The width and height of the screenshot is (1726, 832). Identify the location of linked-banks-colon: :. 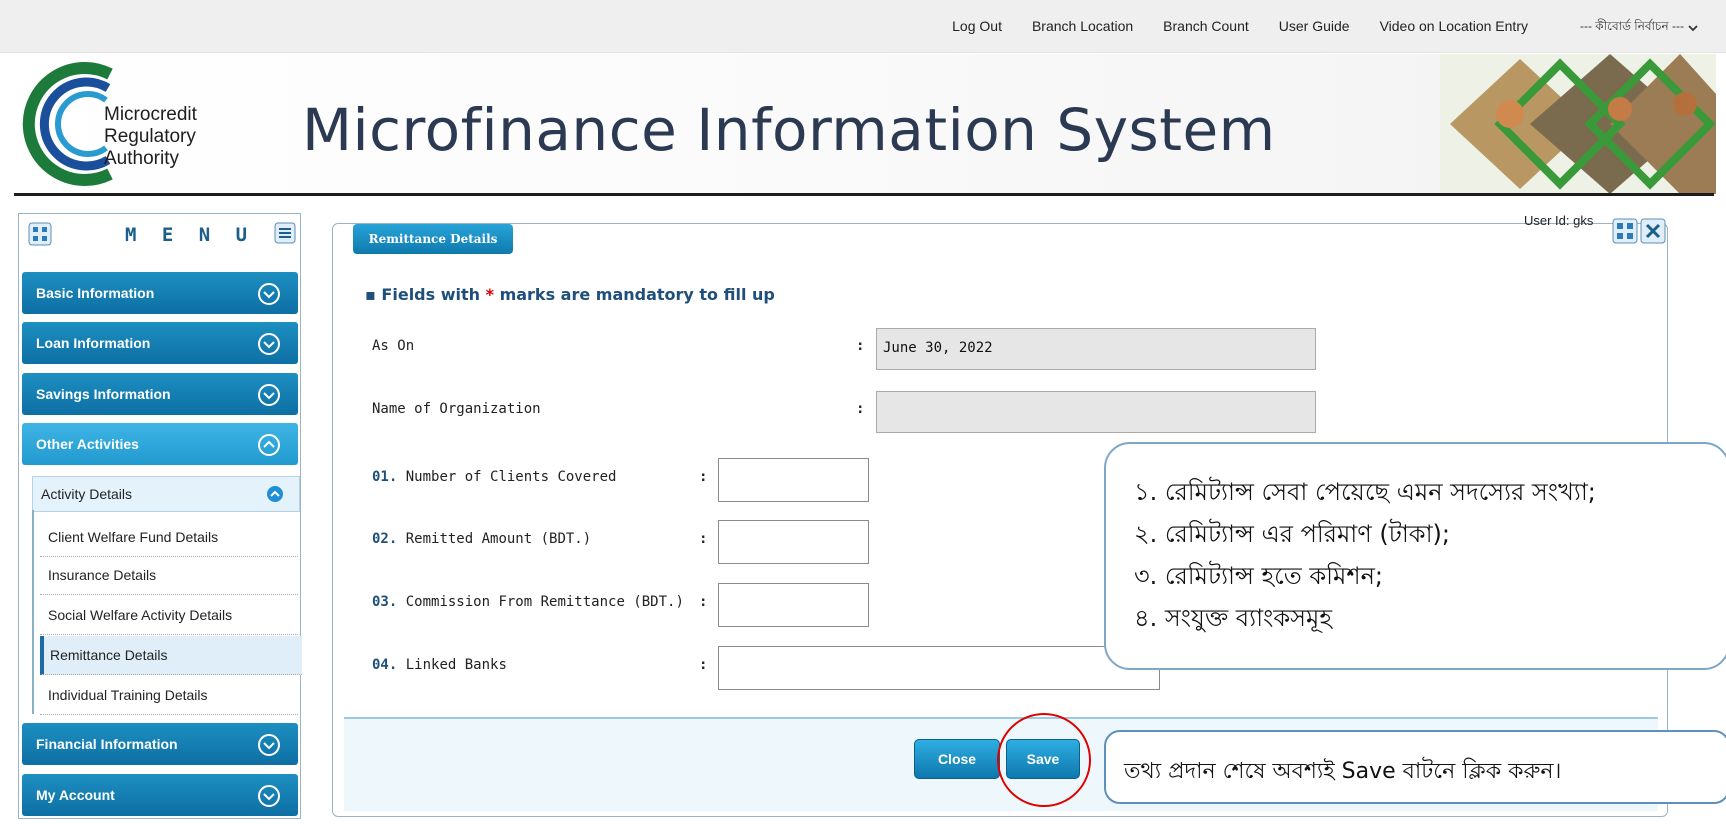
(703, 665).